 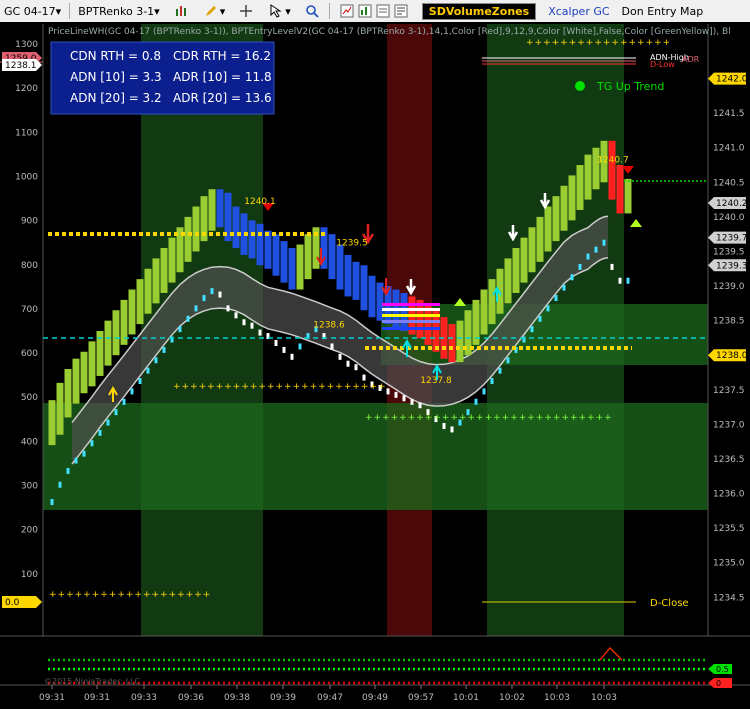 What do you see at coordinates (214, 11) in the screenshot?
I see `draw-tool-button: ▾` at bounding box center [214, 11].